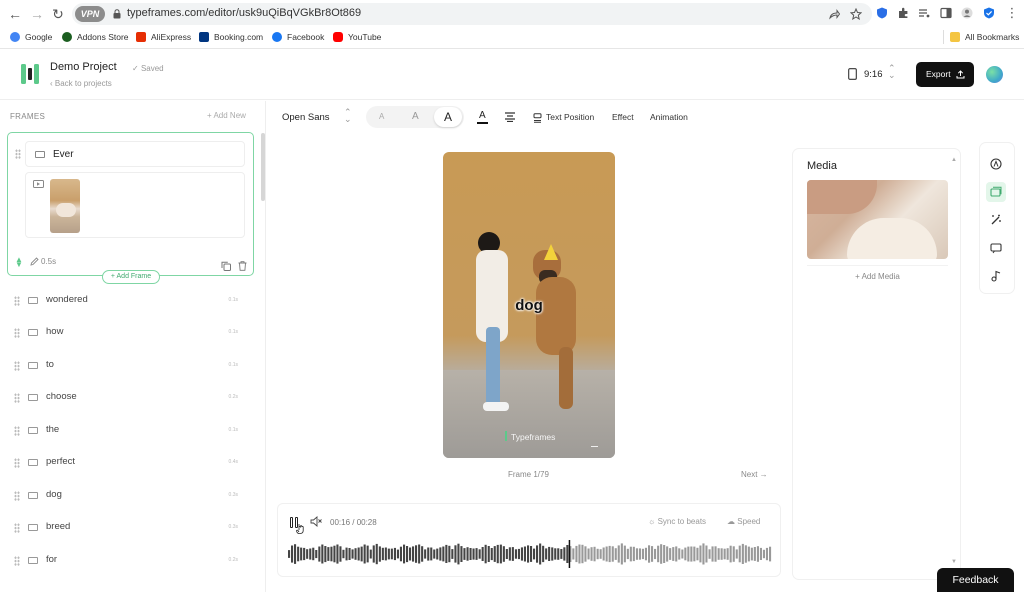 The width and height of the screenshot is (1024, 592). Describe the element at coordinates (90, 14) in the screenshot. I see `vpn-badge: VPN` at that location.